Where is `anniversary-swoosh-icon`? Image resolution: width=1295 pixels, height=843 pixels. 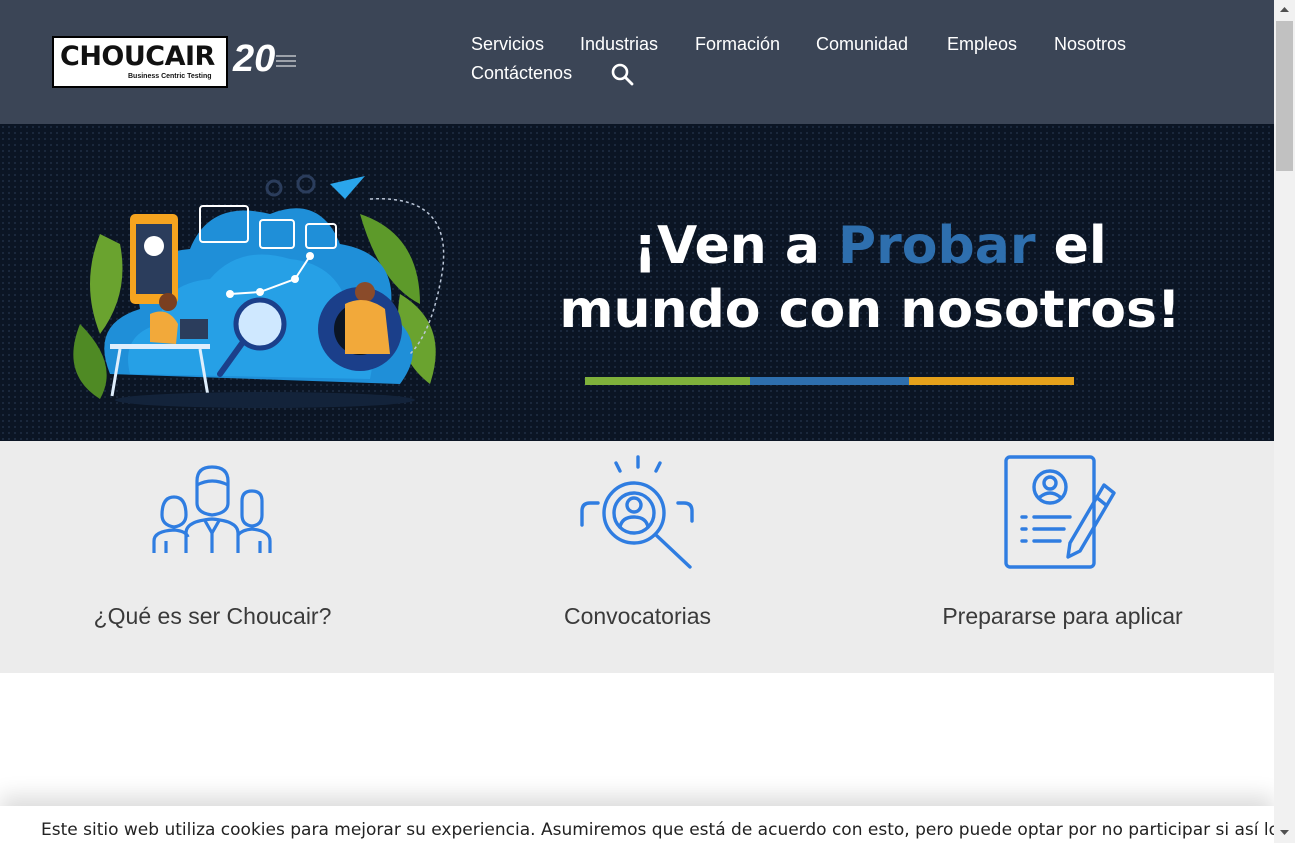 anniversary-swoosh-icon is located at coordinates (286, 61).